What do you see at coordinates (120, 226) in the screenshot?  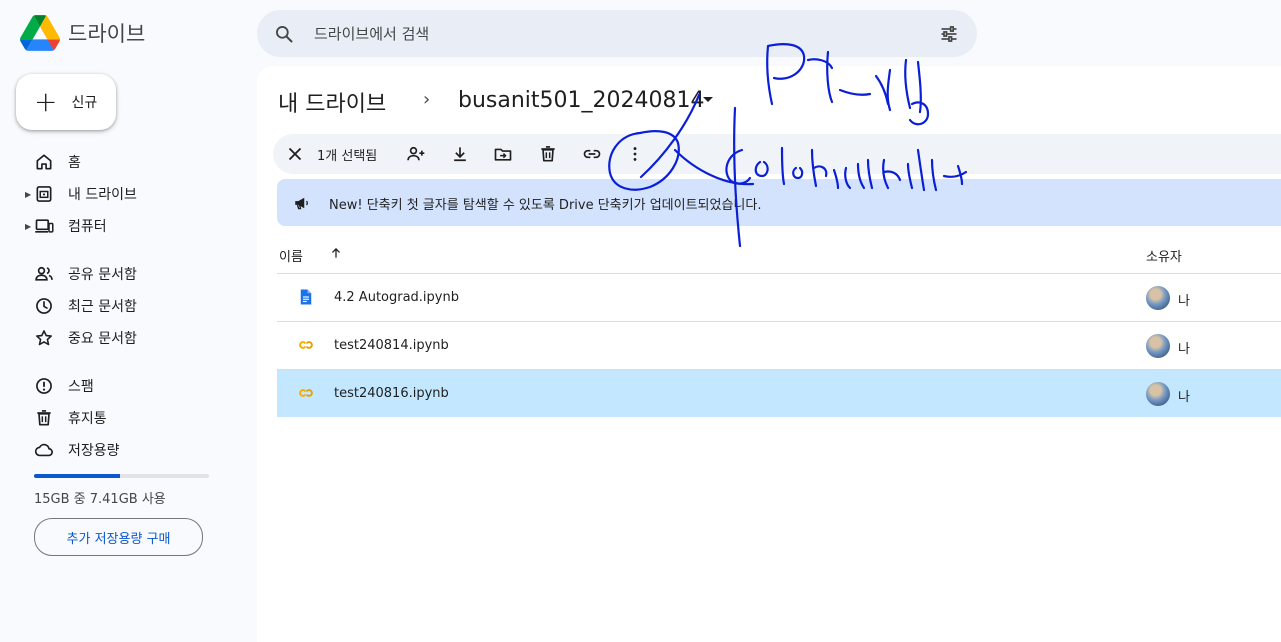 I see `sidebar-item-computers: ▶ 컴퓨터` at bounding box center [120, 226].